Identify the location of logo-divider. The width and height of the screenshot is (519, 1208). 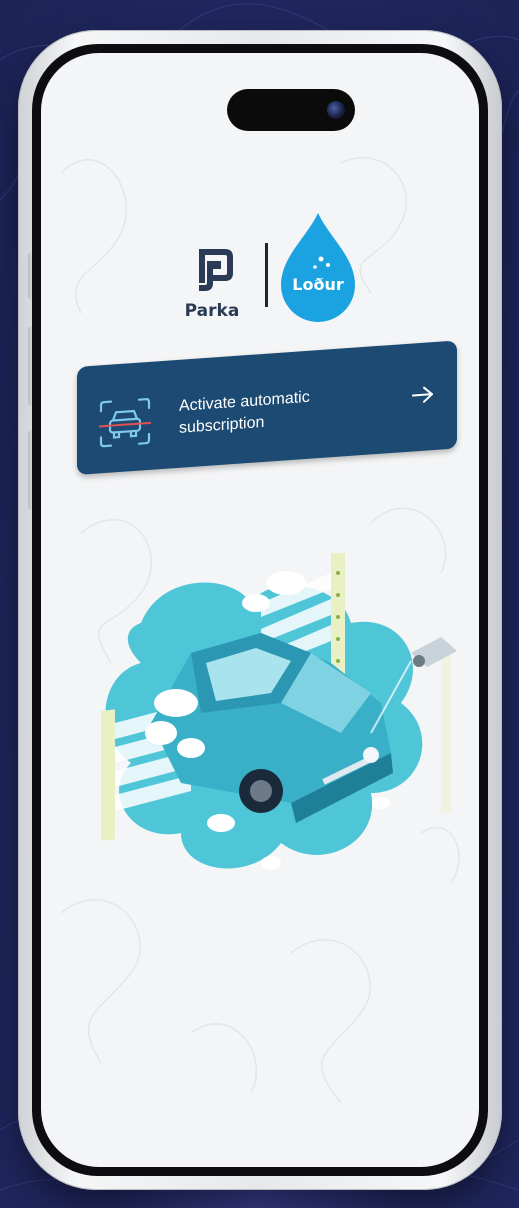
(266, 275).